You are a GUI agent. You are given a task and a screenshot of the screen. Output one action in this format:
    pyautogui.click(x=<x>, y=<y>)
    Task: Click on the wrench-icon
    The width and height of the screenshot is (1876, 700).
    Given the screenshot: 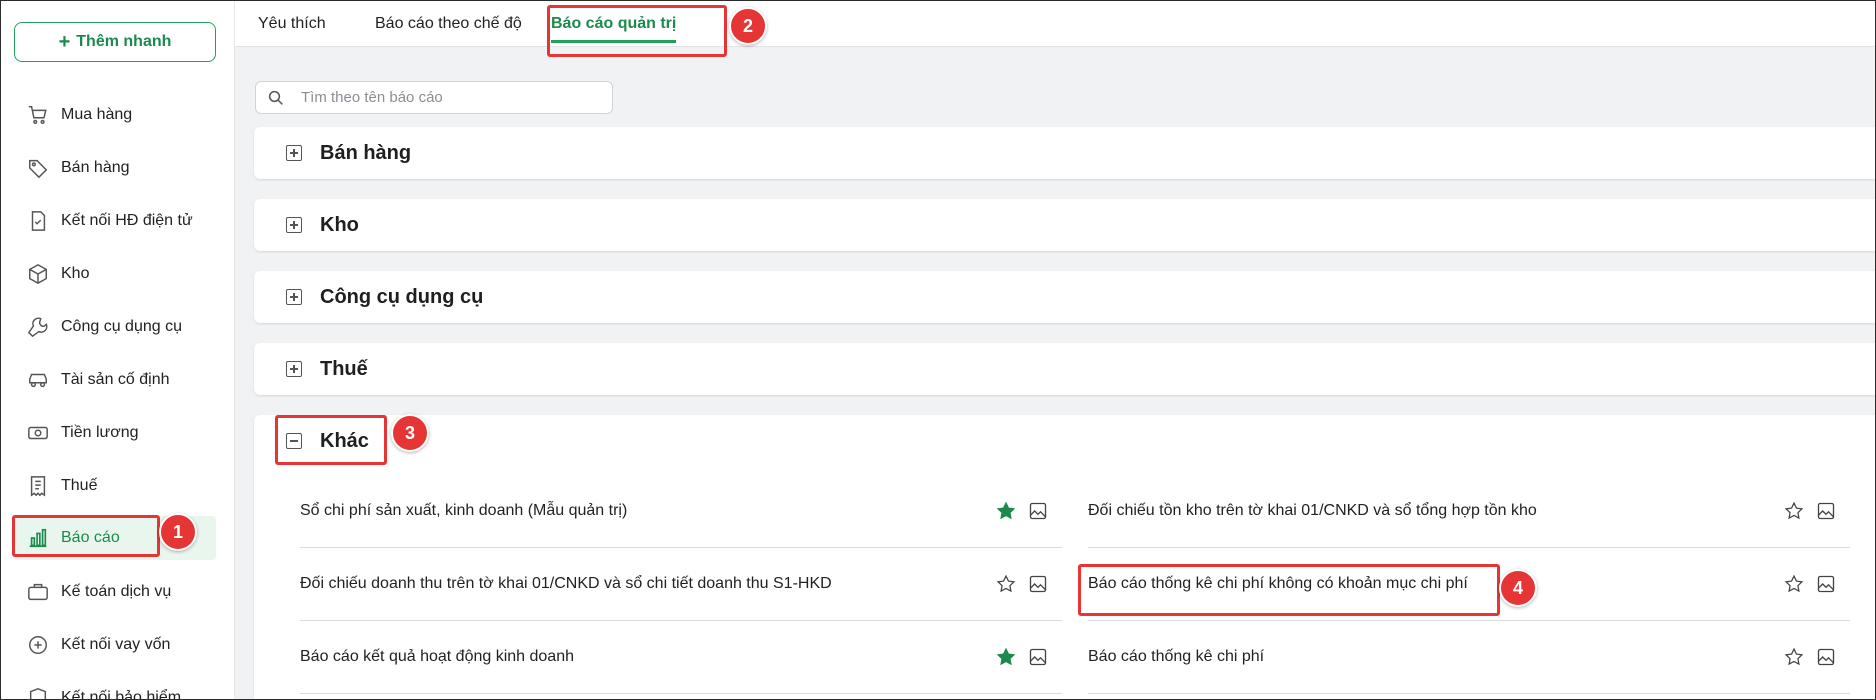 What is the action you would take?
    pyautogui.click(x=38, y=327)
    